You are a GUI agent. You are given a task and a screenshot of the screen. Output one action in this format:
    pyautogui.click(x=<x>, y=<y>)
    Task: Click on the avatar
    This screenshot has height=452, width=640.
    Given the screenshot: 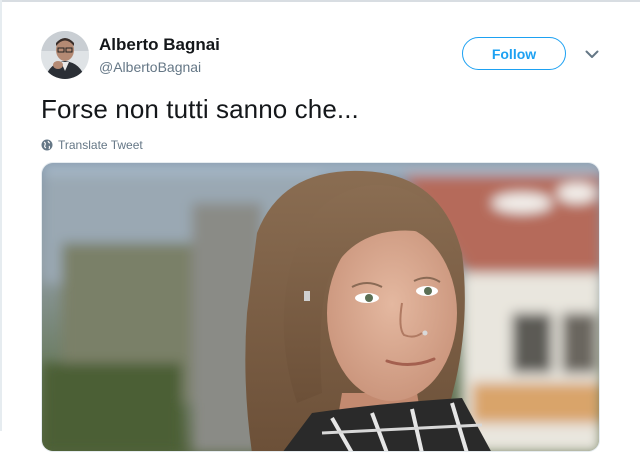 What is the action you would take?
    pyautogui.click(x=65, y=55)
    